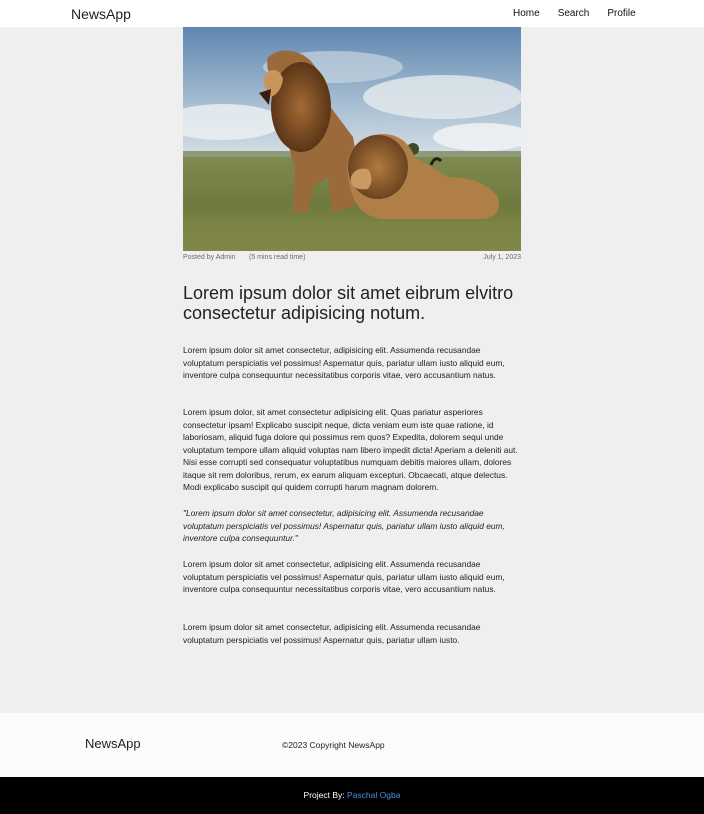  I want to click on brand-logo-link: NewsApp, so click(101, 14).